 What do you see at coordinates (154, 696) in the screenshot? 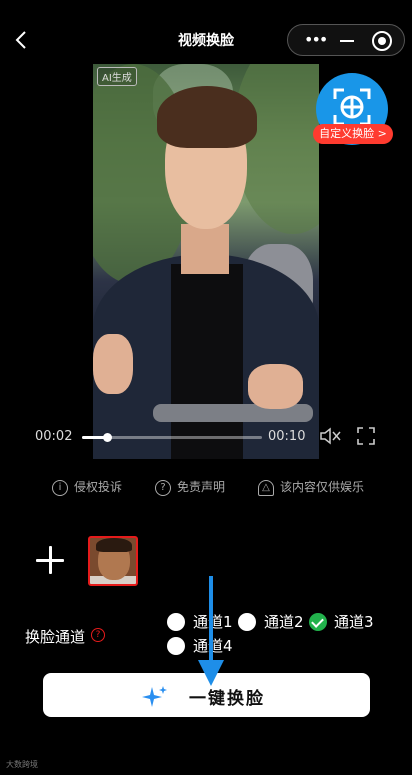
I see `sparkle-icon` at bounding box center [154, 696].